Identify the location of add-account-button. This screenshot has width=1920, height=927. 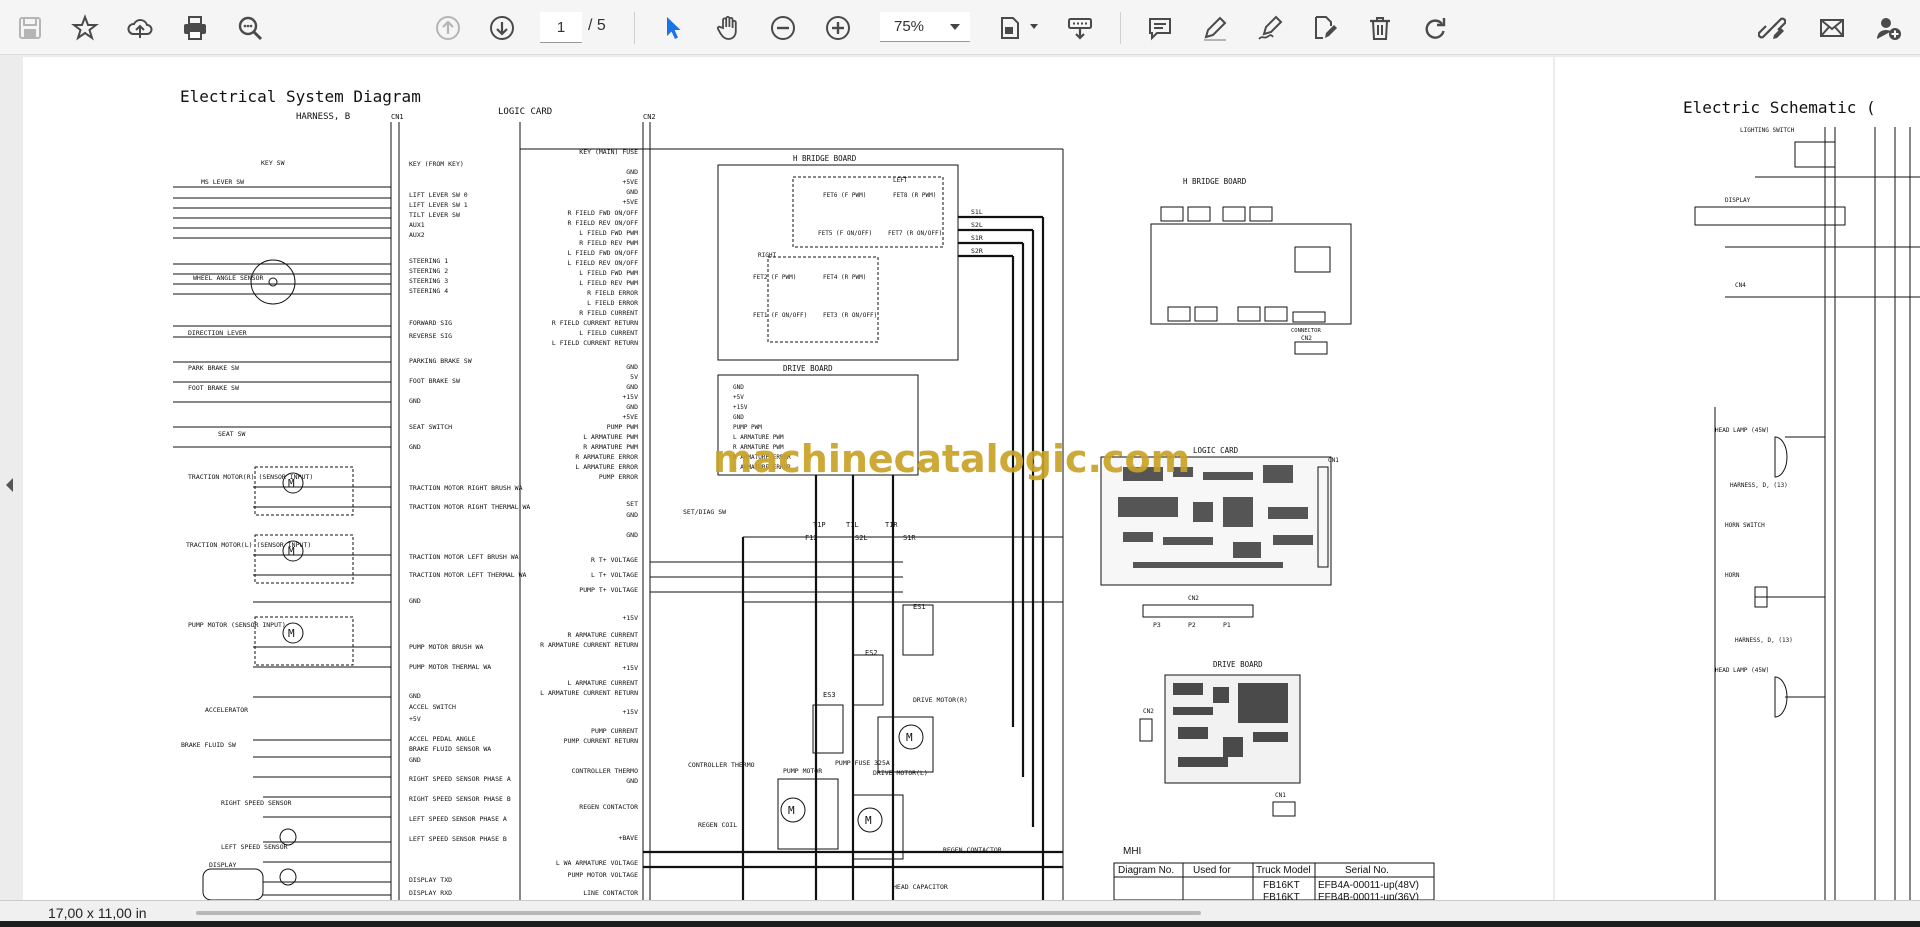
(1889, 28).